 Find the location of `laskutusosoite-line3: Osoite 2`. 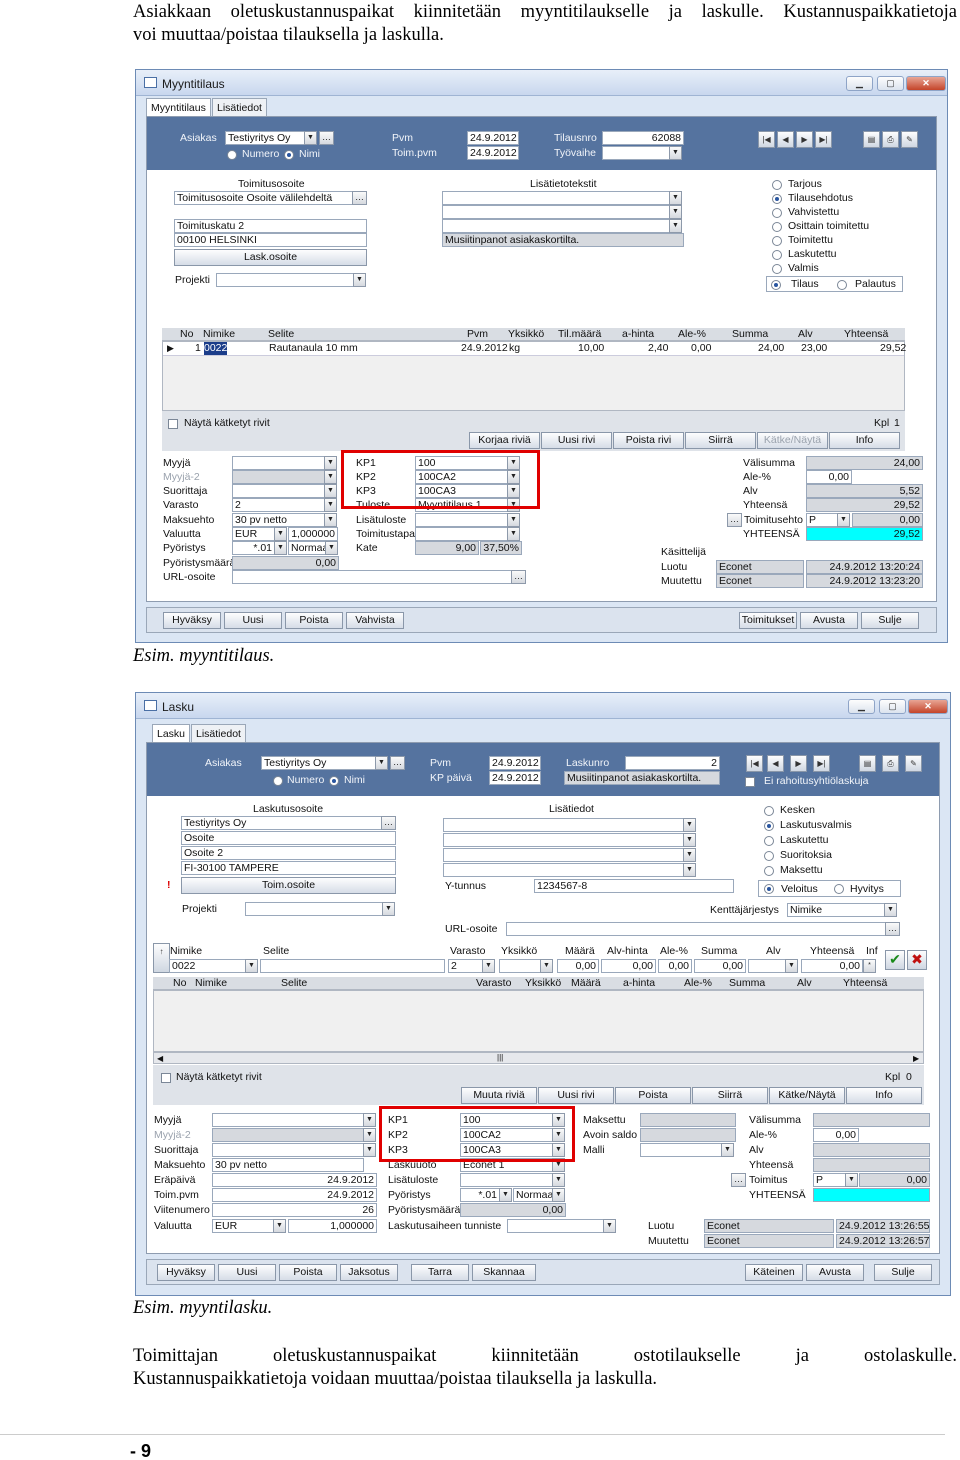

laskutusosoite-line3: Osoite 2 is located at coordinates (288, 853).